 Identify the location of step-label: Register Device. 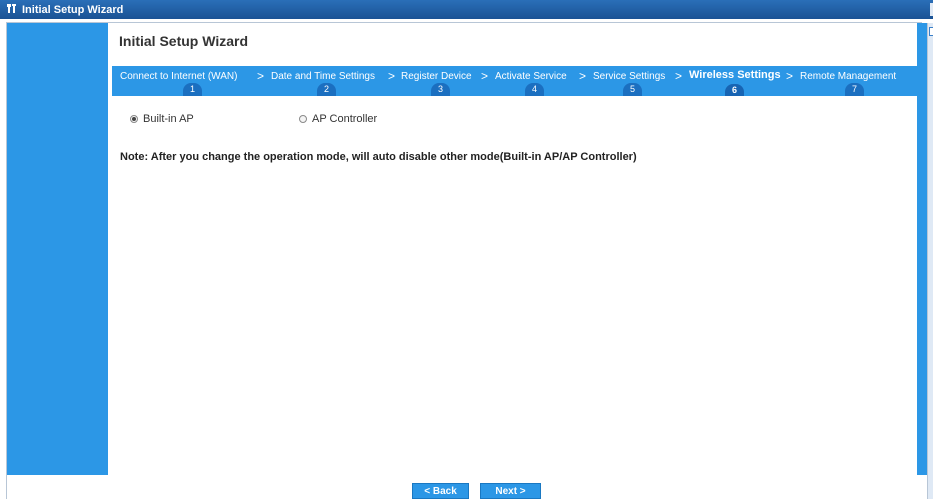
(436, 76).